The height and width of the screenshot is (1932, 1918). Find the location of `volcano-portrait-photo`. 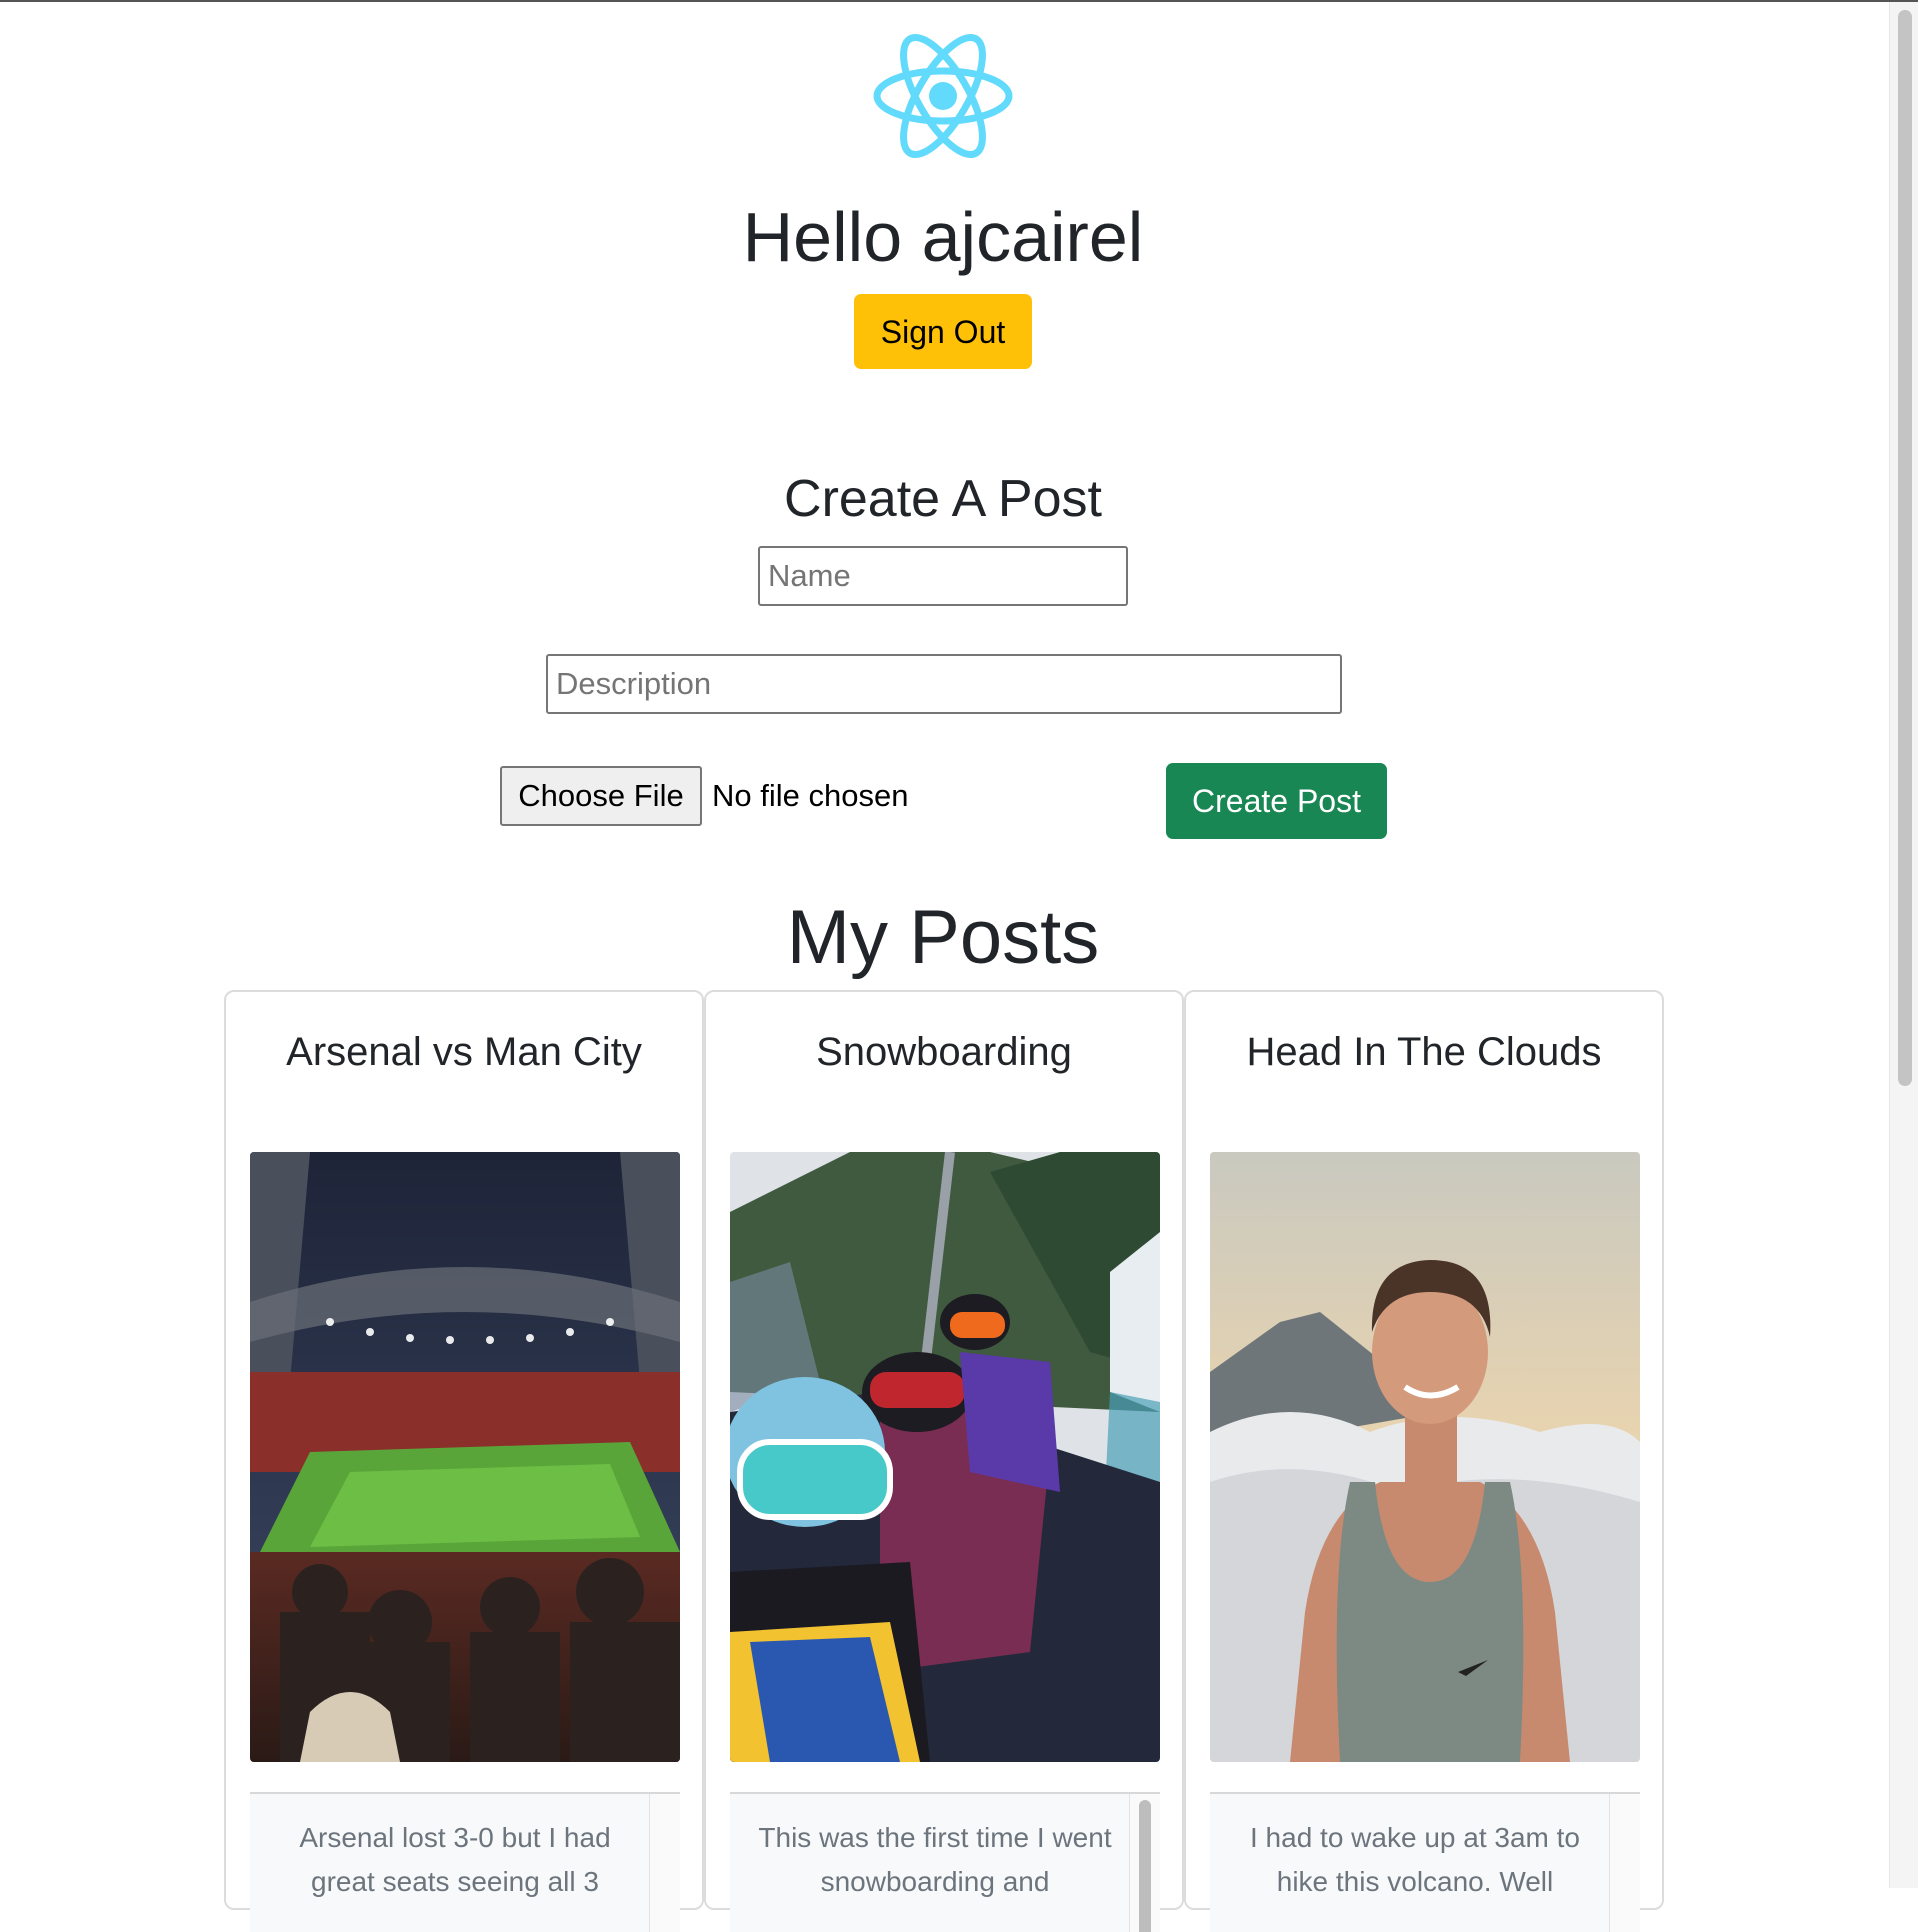

volcano-portrait-photo is located at coordinates (1425, 1457).